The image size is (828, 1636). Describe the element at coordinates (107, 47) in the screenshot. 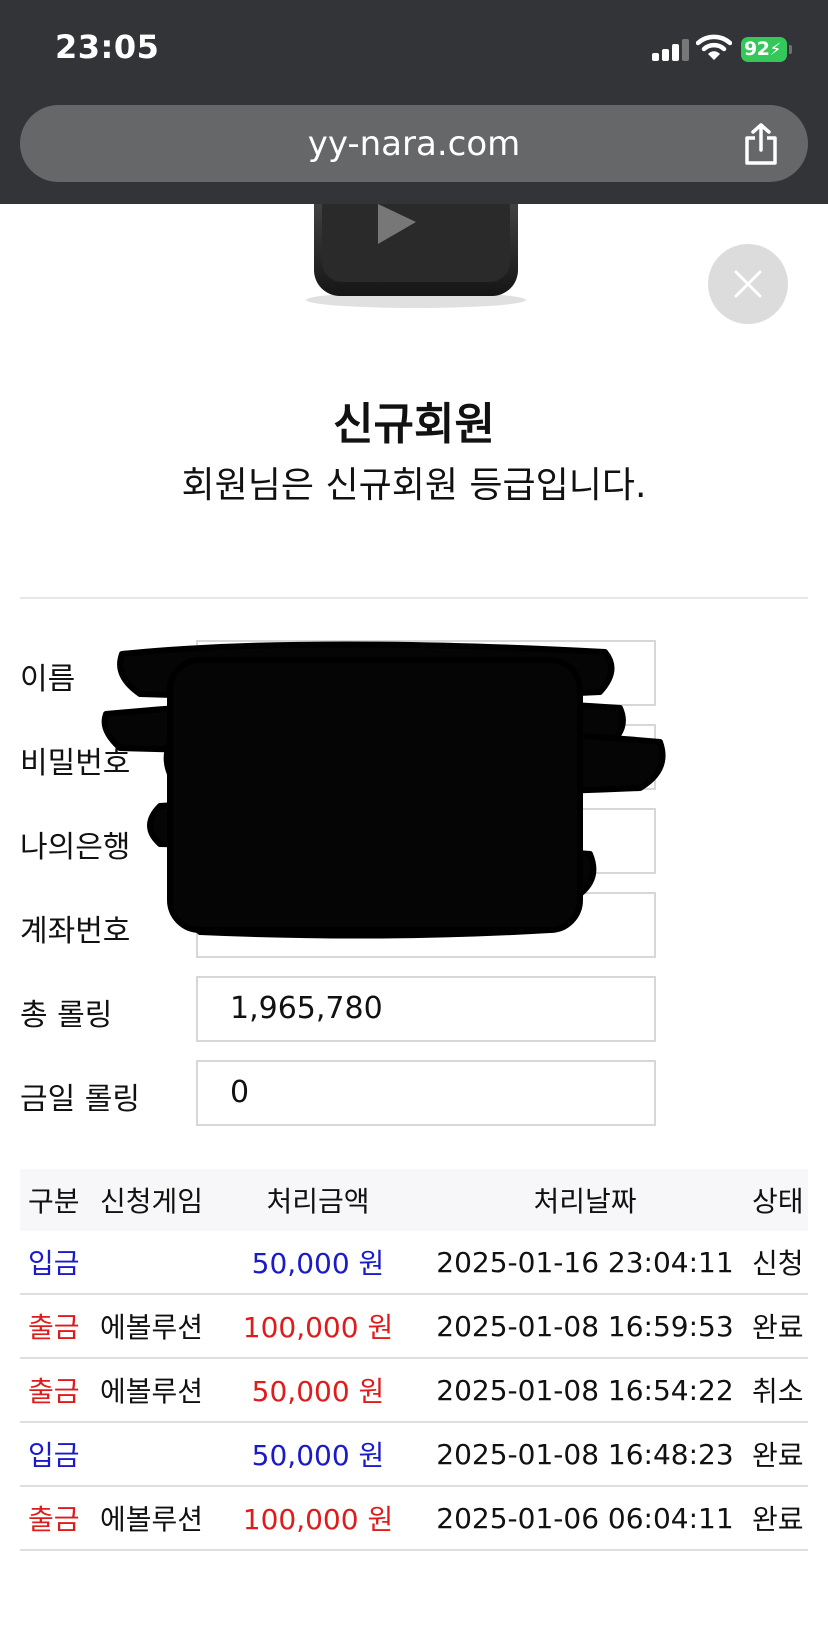

I see `status-time: 23:05` at that location.